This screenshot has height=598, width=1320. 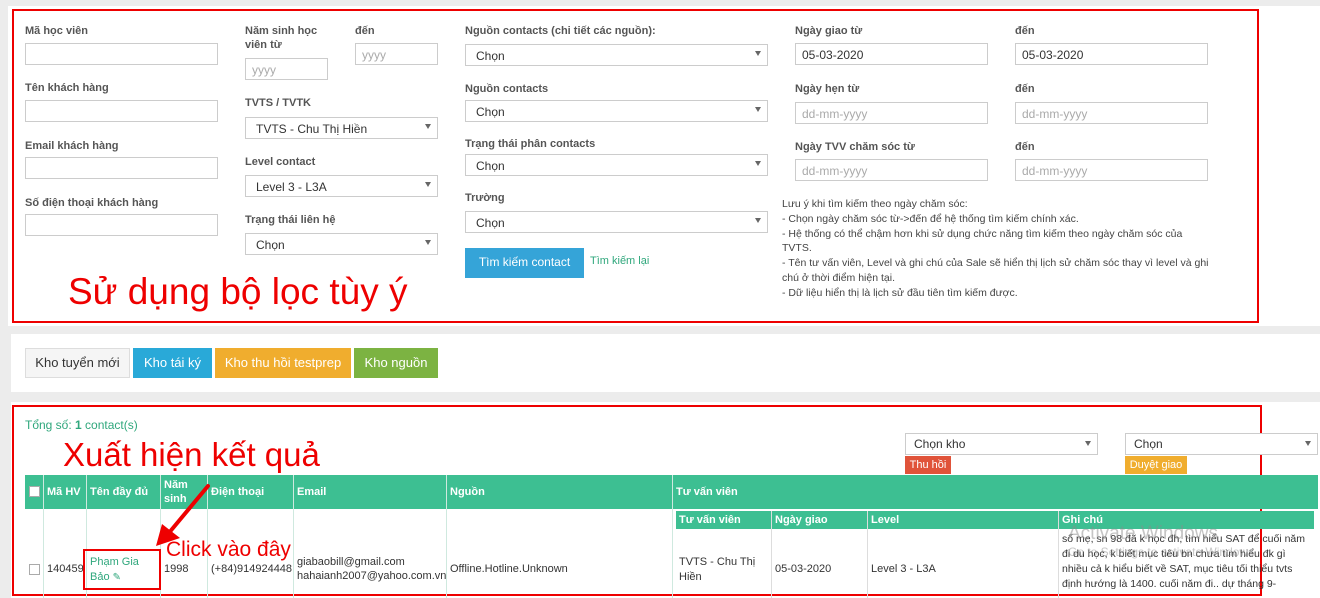 What do you see at coordinates (396, 54) in the screenshot?
I see `nam-sinh-den-input: yyyy` at bounding box center [396, 54].